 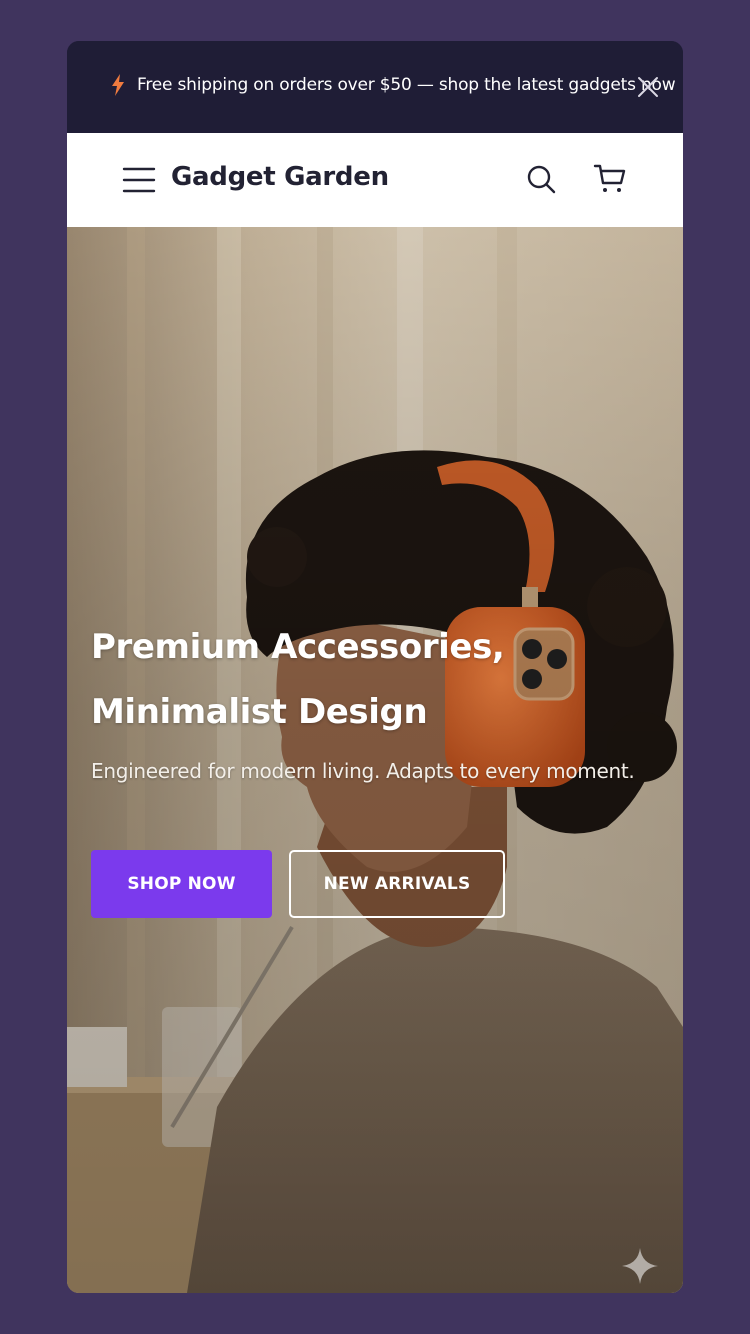 What do you see at coordinates (648, 87) in the screenshot?
I see `close-icon` at bounding box center [648, 87].